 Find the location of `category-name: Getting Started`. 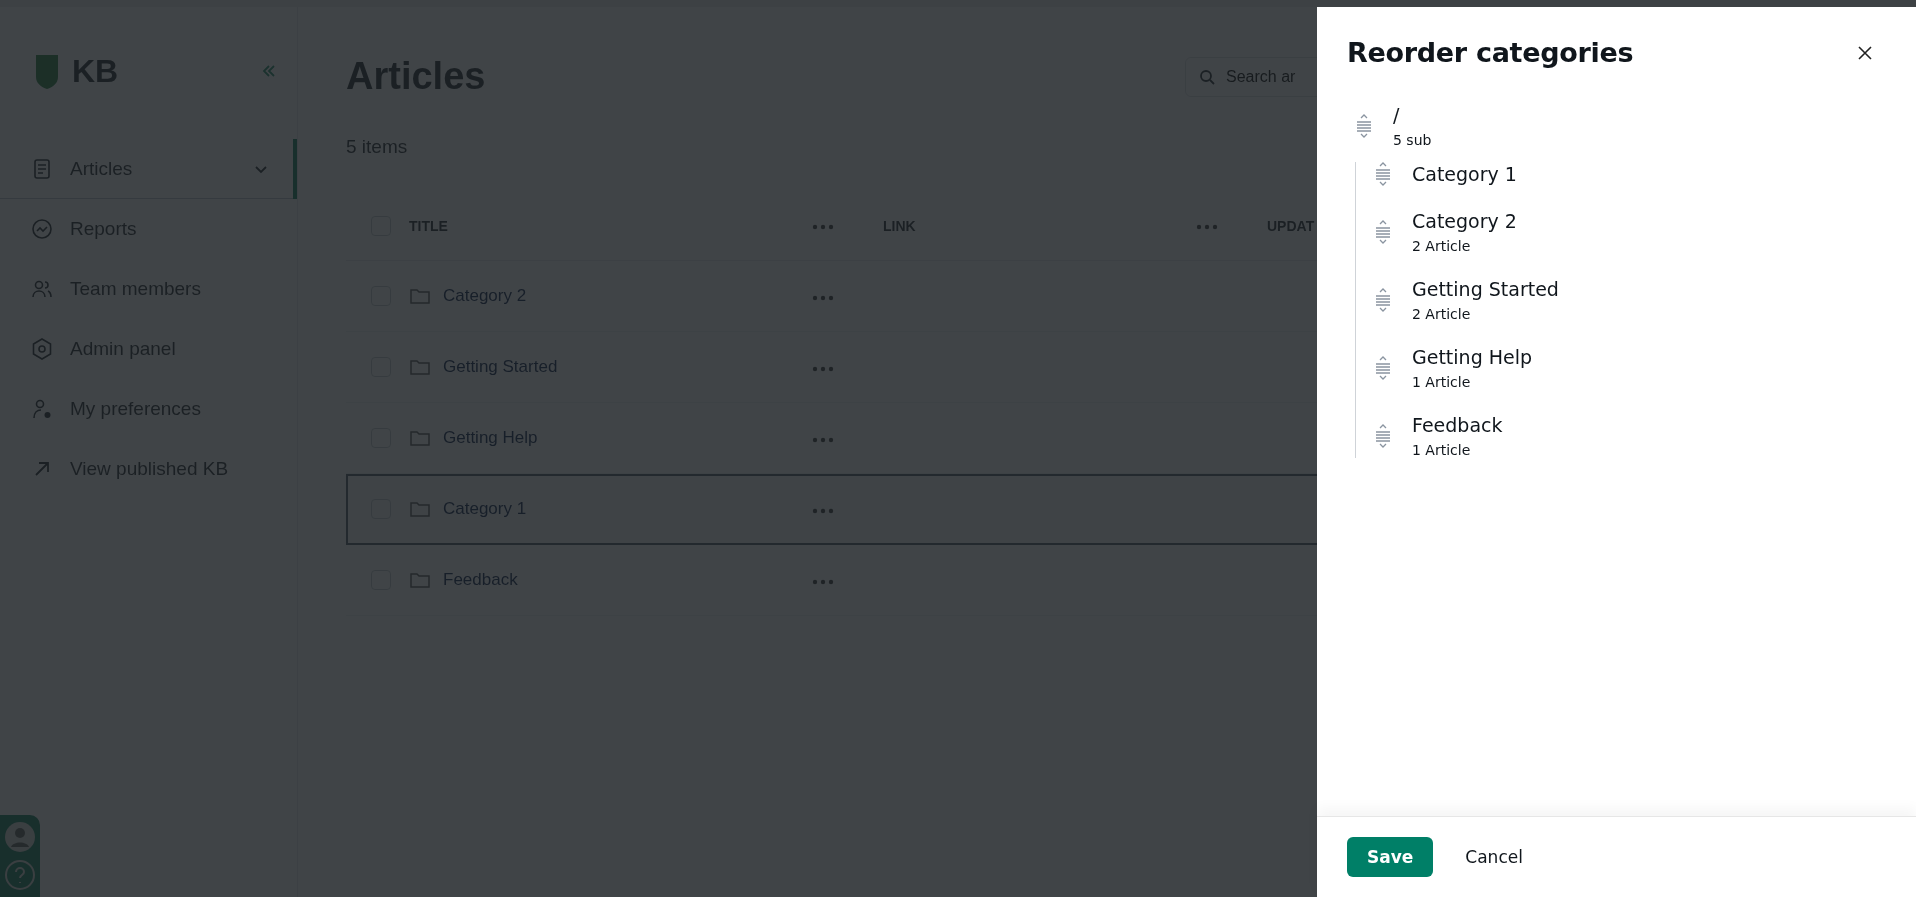

category-name: Getting Started is located at coordinates (1485, 289).